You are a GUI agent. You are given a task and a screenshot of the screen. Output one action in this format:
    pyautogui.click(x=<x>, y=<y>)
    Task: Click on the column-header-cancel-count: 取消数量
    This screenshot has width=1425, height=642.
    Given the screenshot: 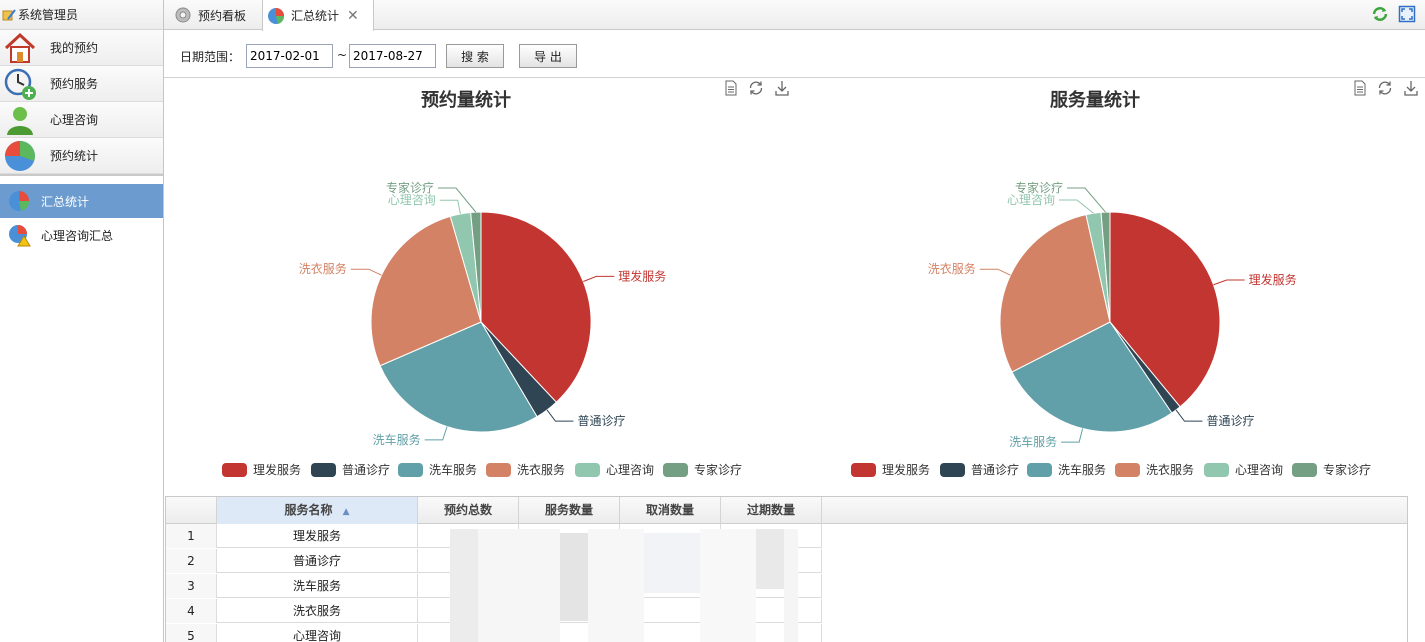 What is the action you would take?
    pyautogui.click(x=670, y=510)
    